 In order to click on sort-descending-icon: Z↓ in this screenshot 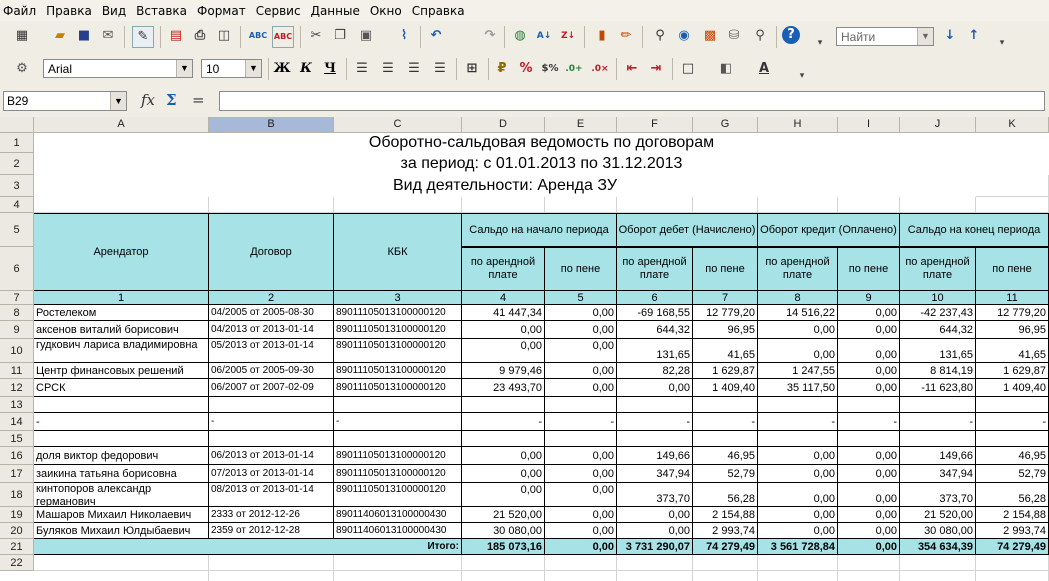, I will do `click(568, 36)`.